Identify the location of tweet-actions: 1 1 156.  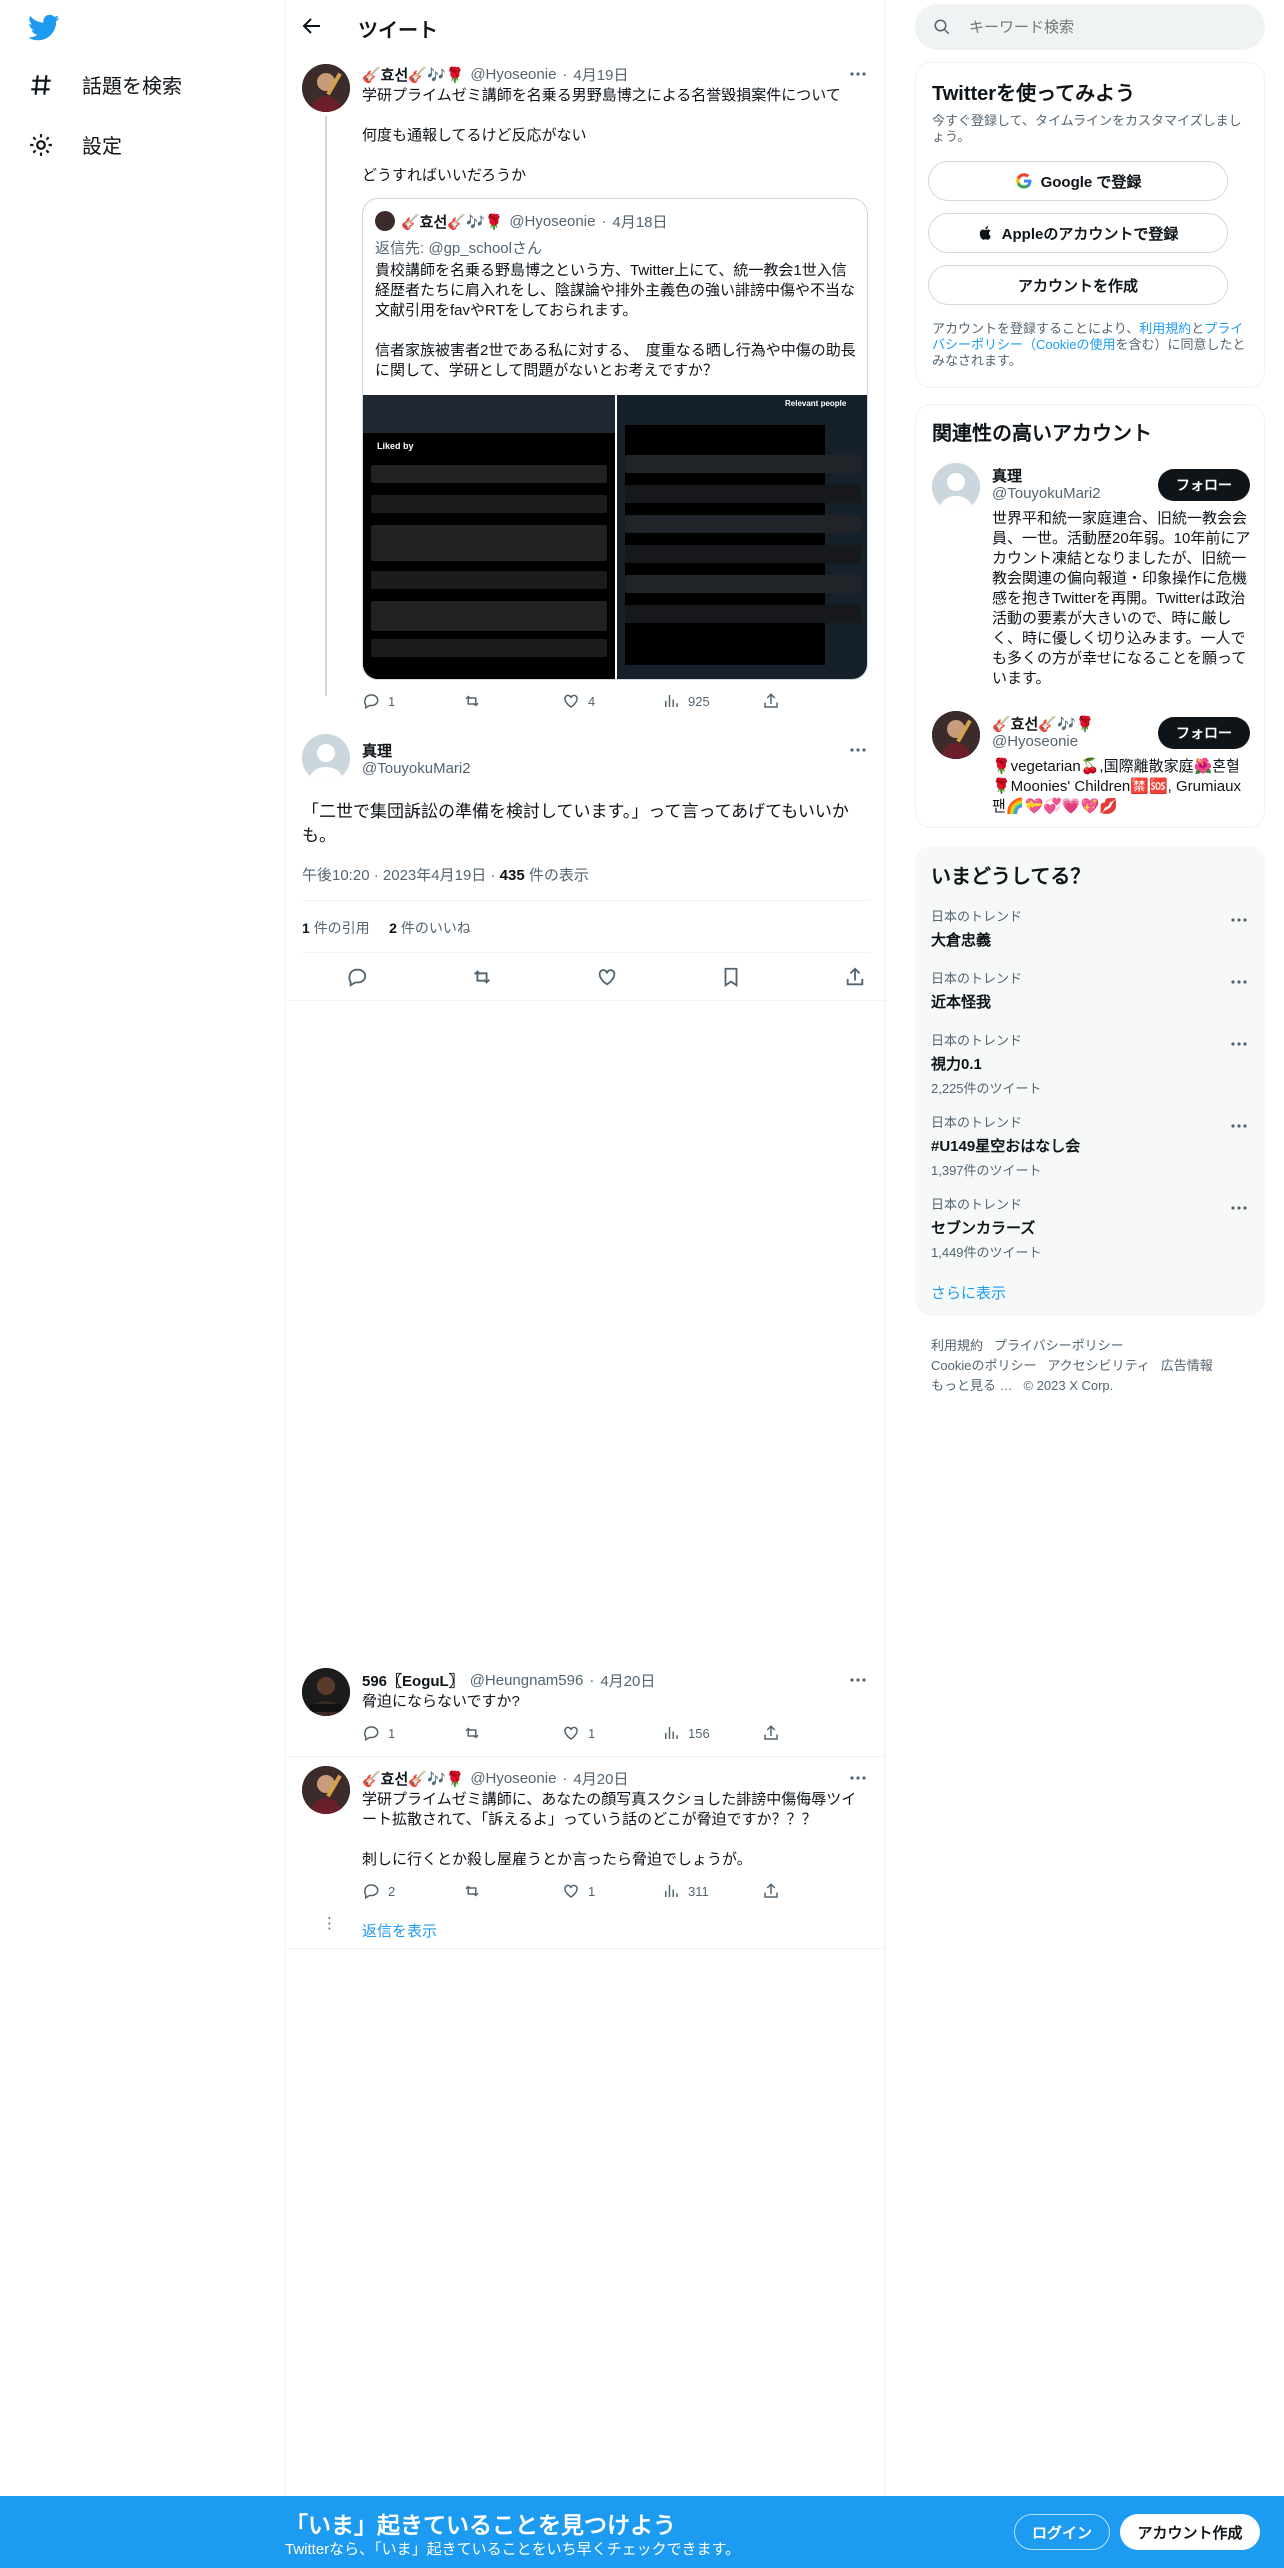
(612, 1733).